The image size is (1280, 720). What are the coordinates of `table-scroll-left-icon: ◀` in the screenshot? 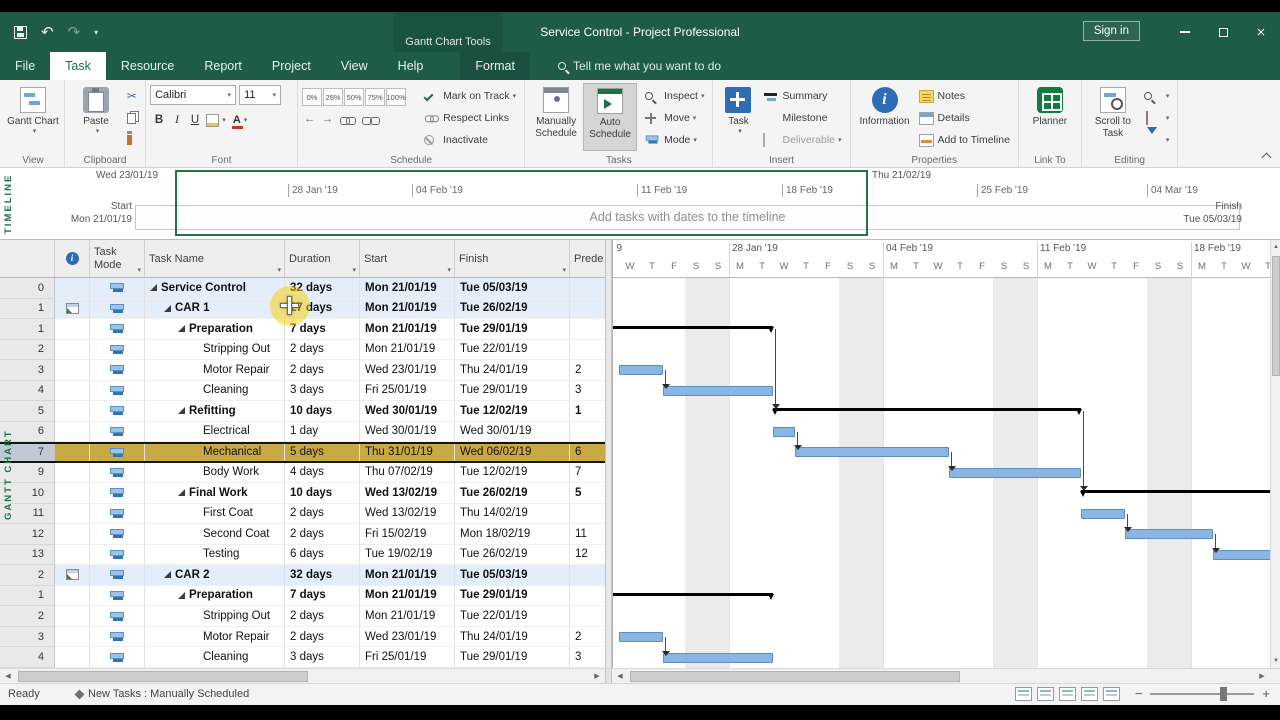 It's located at (8, 676).